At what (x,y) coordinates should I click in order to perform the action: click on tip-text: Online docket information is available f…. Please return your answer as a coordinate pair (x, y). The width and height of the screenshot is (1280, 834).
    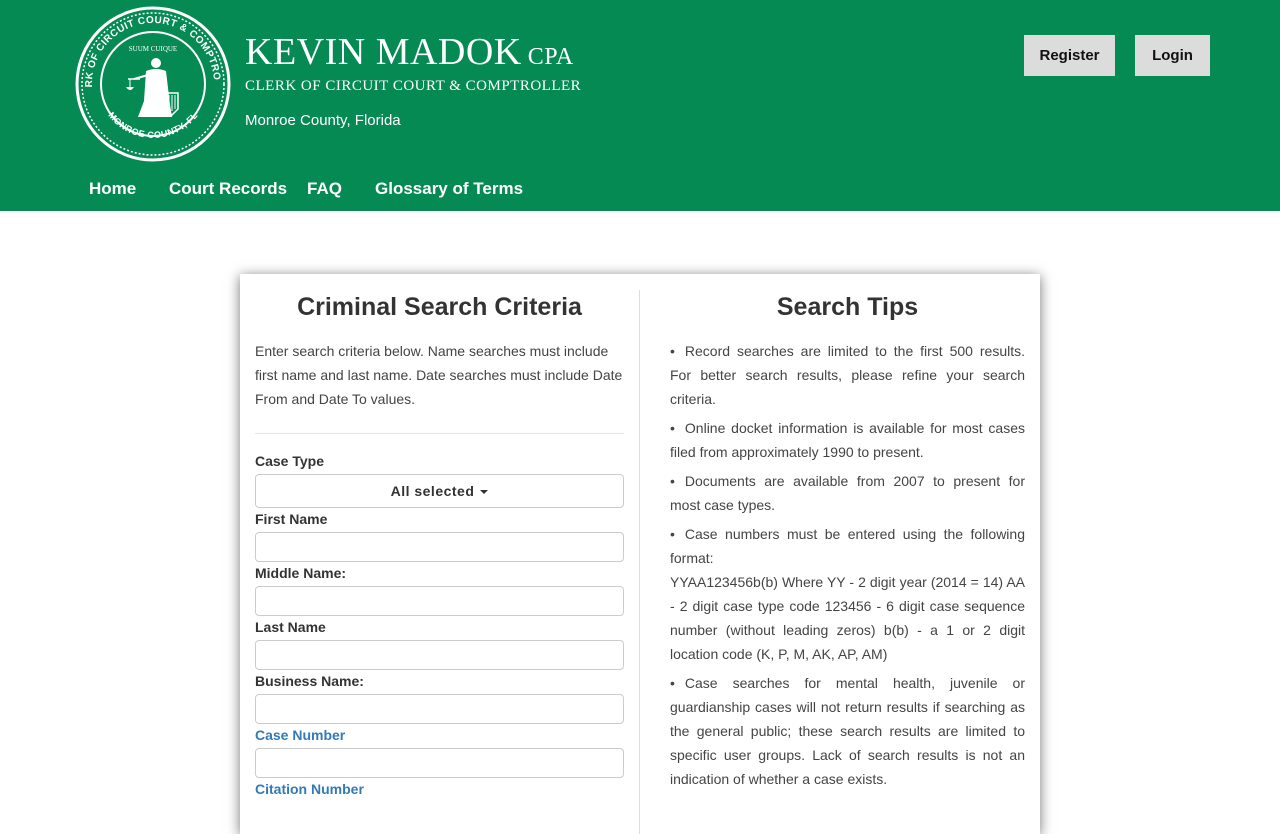
    Looking at the image, I should click on (847, 440).